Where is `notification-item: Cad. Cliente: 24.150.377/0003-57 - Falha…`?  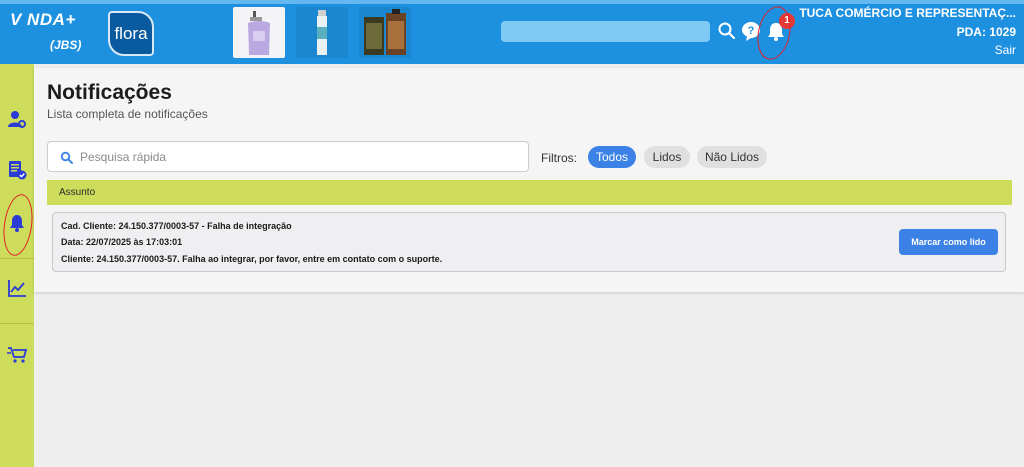
notification-item: Cad. Cliente: 24.150.377/0003-57 - Falha… is located at coordinates (529, 242).